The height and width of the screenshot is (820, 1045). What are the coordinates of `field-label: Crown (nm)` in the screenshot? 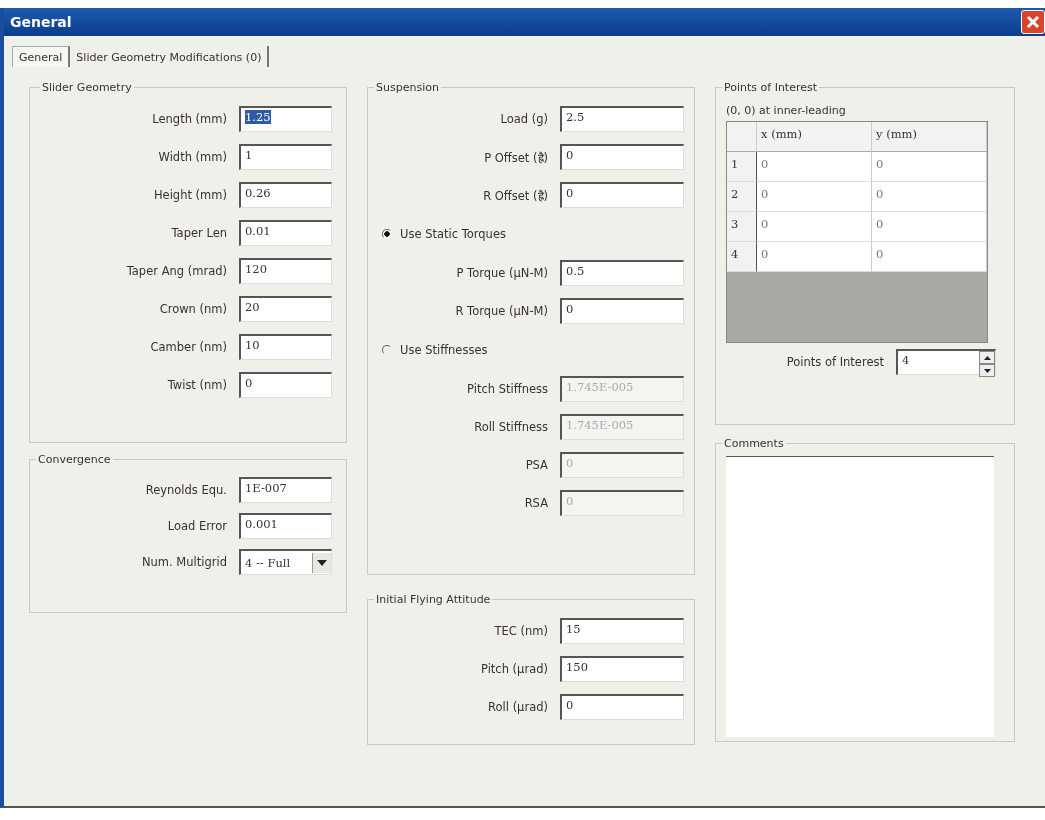 It's located at (192, 309).